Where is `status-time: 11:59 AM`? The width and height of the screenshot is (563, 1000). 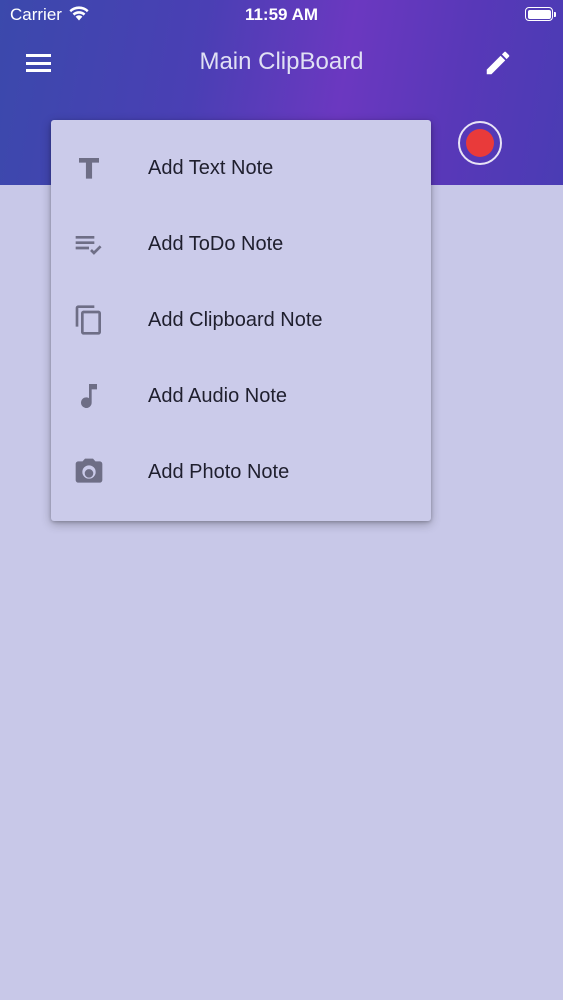
status-time: 11:59 AM is located at coordinates (281, 14).